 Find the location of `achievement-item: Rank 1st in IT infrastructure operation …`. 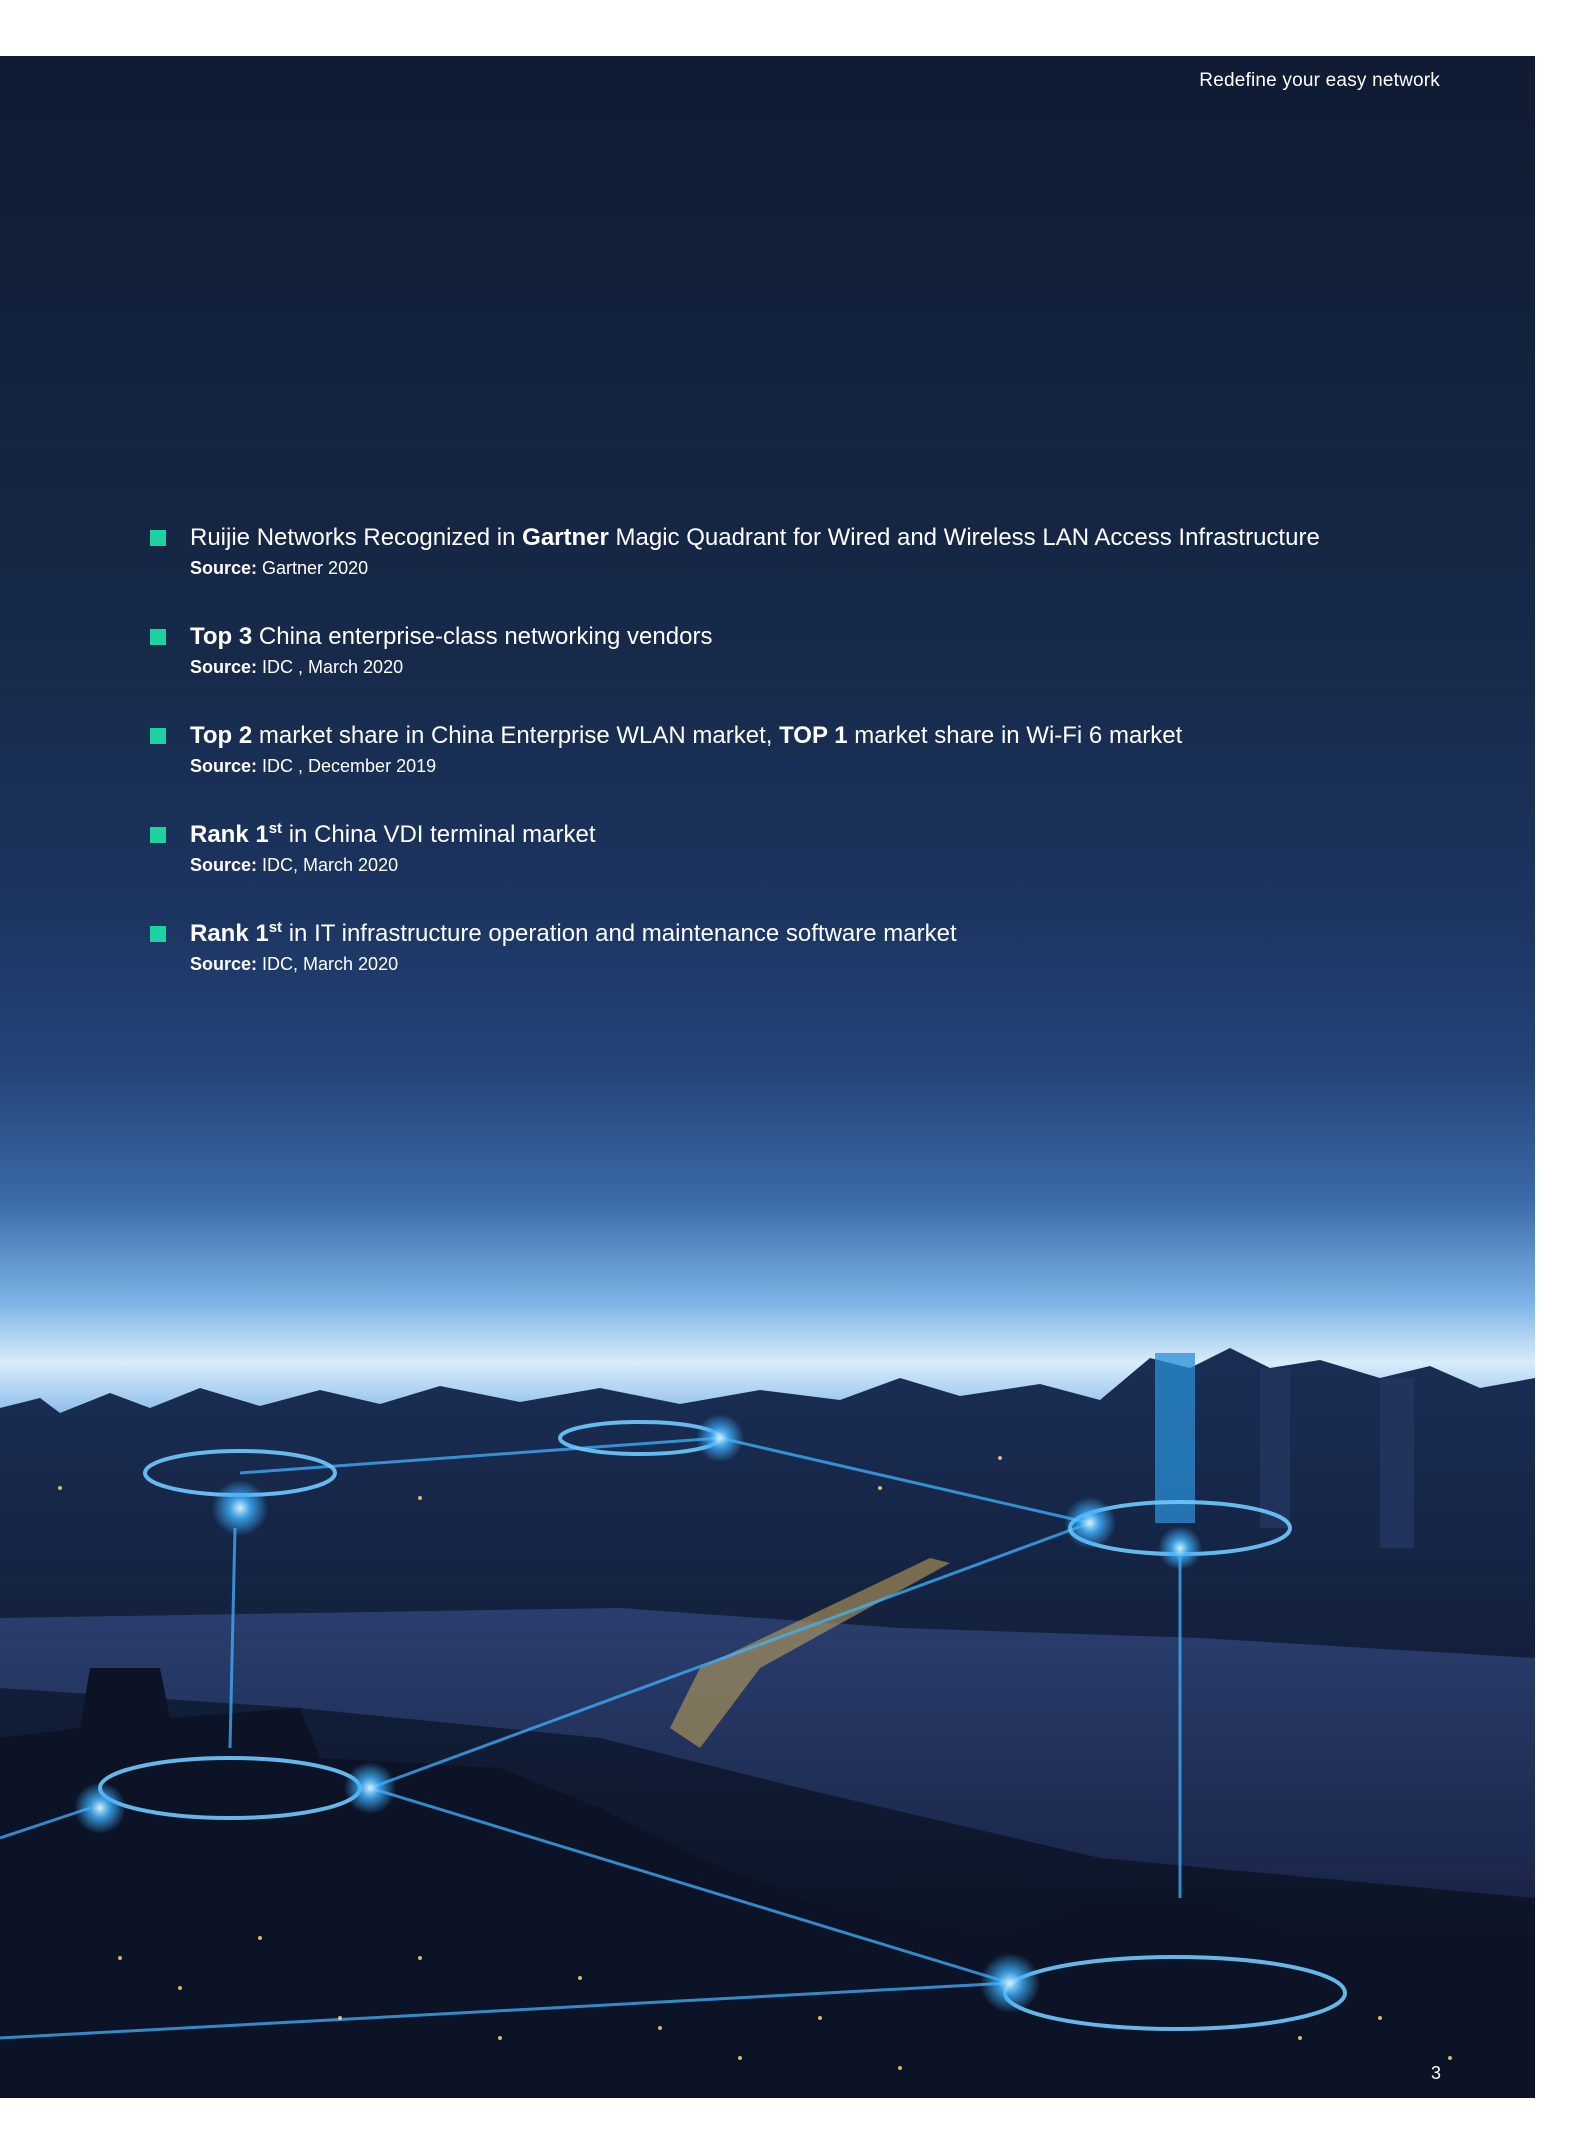

achievement-item: Rank 1st in IT infrastructure operation … is located at coordinates (775, 947).